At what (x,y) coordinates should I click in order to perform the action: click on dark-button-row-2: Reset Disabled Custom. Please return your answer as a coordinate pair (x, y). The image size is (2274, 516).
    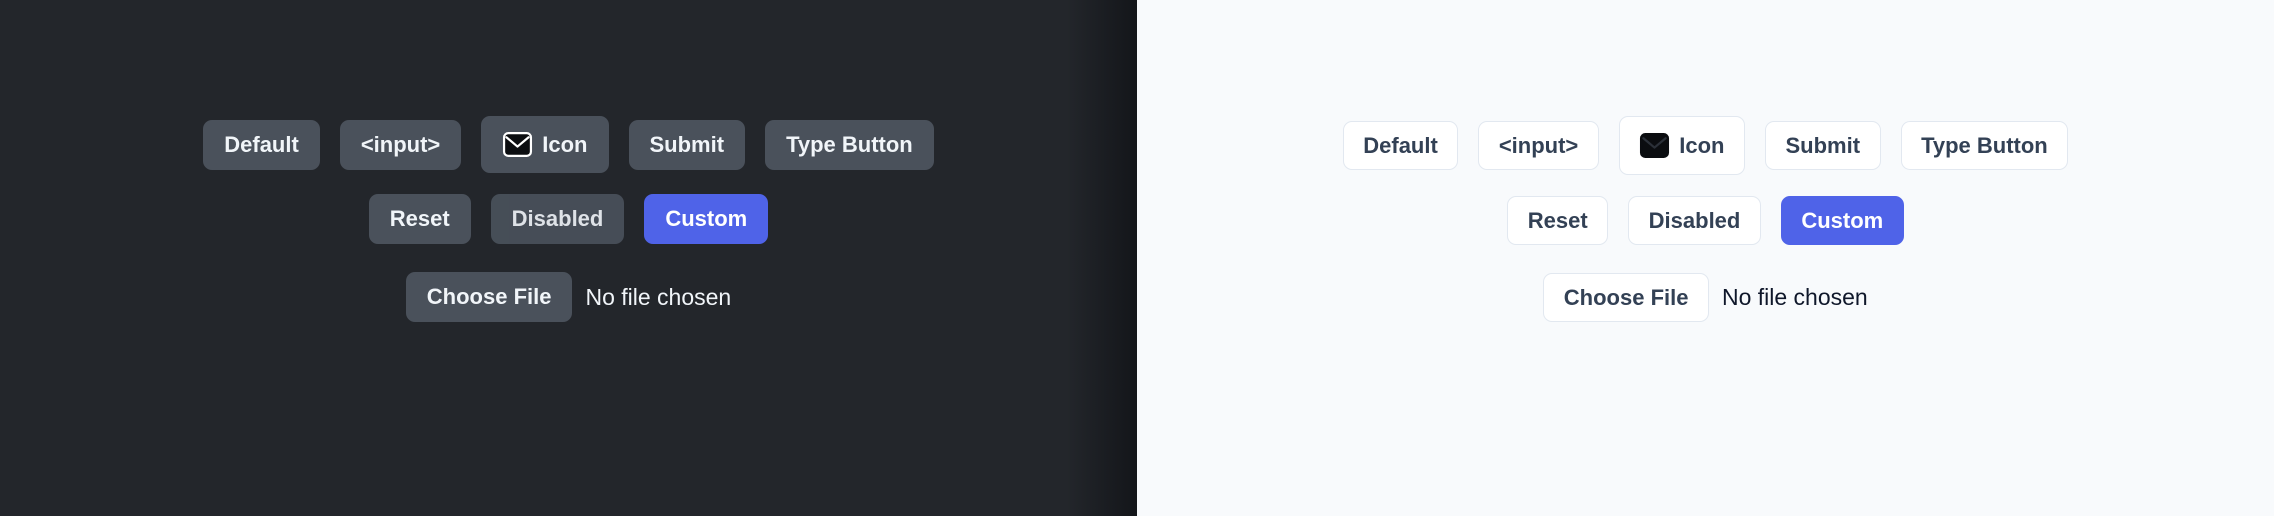
    Looking at the image, I should click on (568, 219).